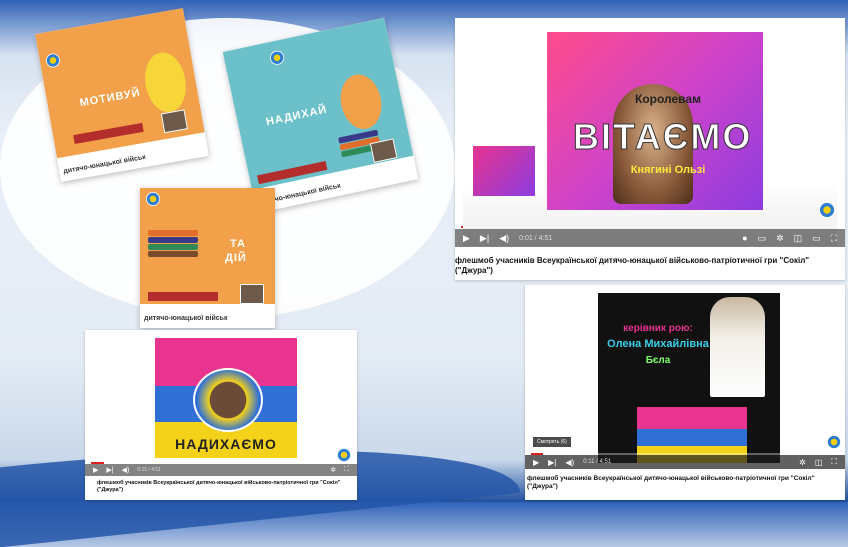 The width and height of the screenshot is (848, 547). I want to click on thumbnail-card-inspire: НАДИХАЙ дитячо-юнацької військ, so click(320, 115).